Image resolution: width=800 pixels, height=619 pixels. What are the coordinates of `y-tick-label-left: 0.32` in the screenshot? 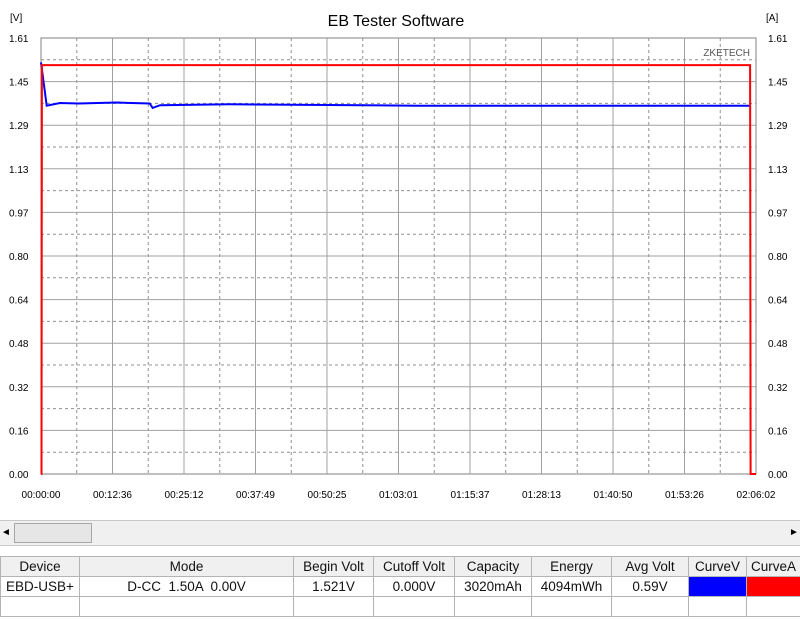 It's located at (19, 388).